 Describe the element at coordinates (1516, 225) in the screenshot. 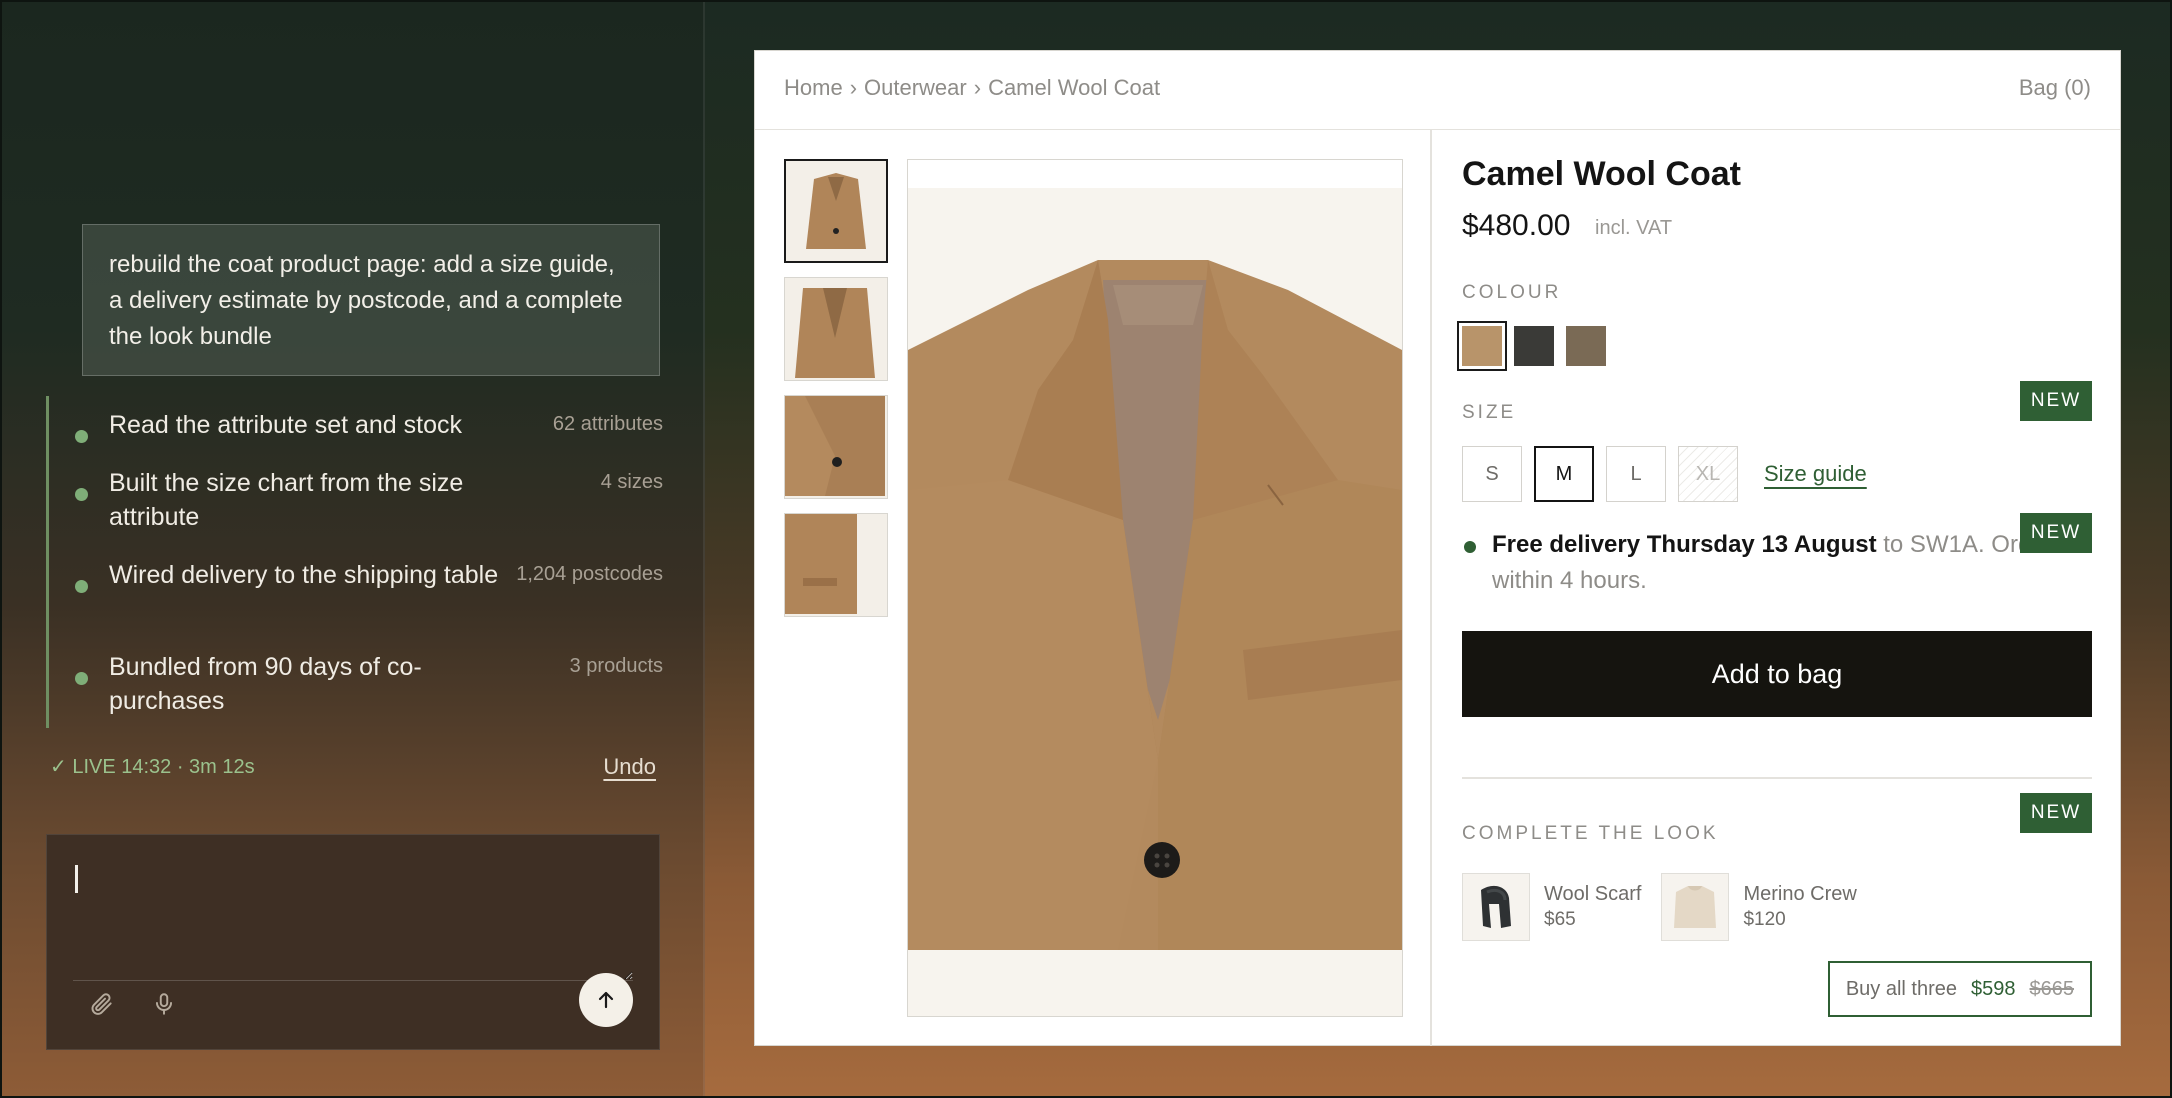

I see `product-price: $480.00` at that location.